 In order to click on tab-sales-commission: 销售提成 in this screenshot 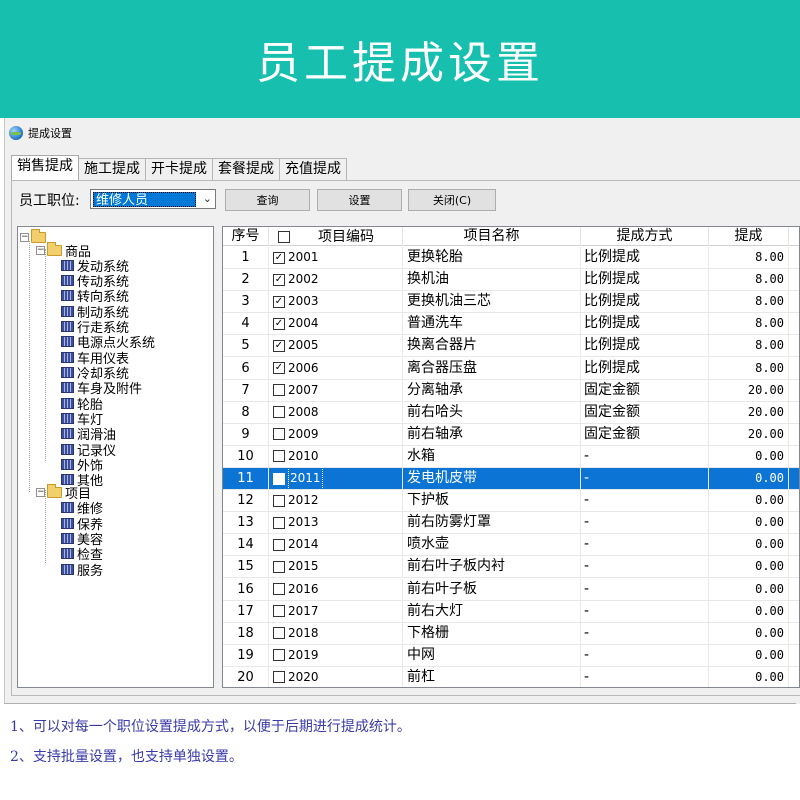, I will do `click(45, 167)`.